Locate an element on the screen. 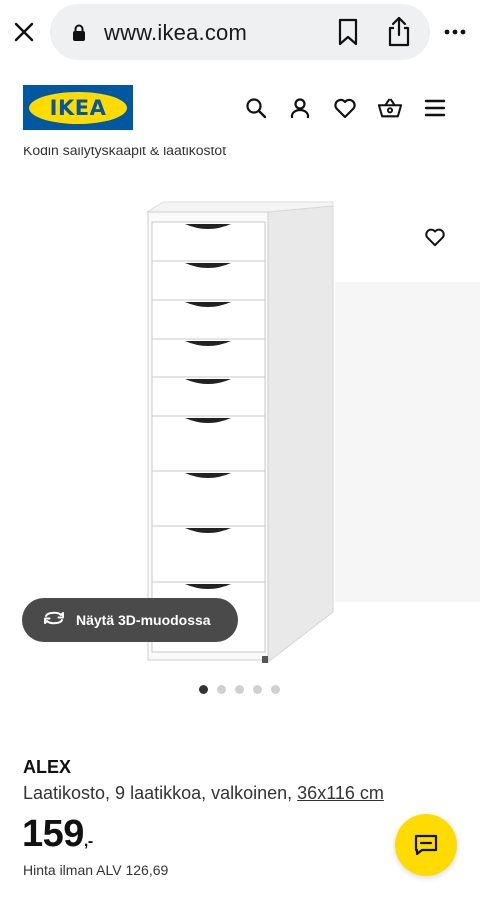  price-excluding-vat: Hinta ilman ALV 126,69 is located at coordinates (96, 870).